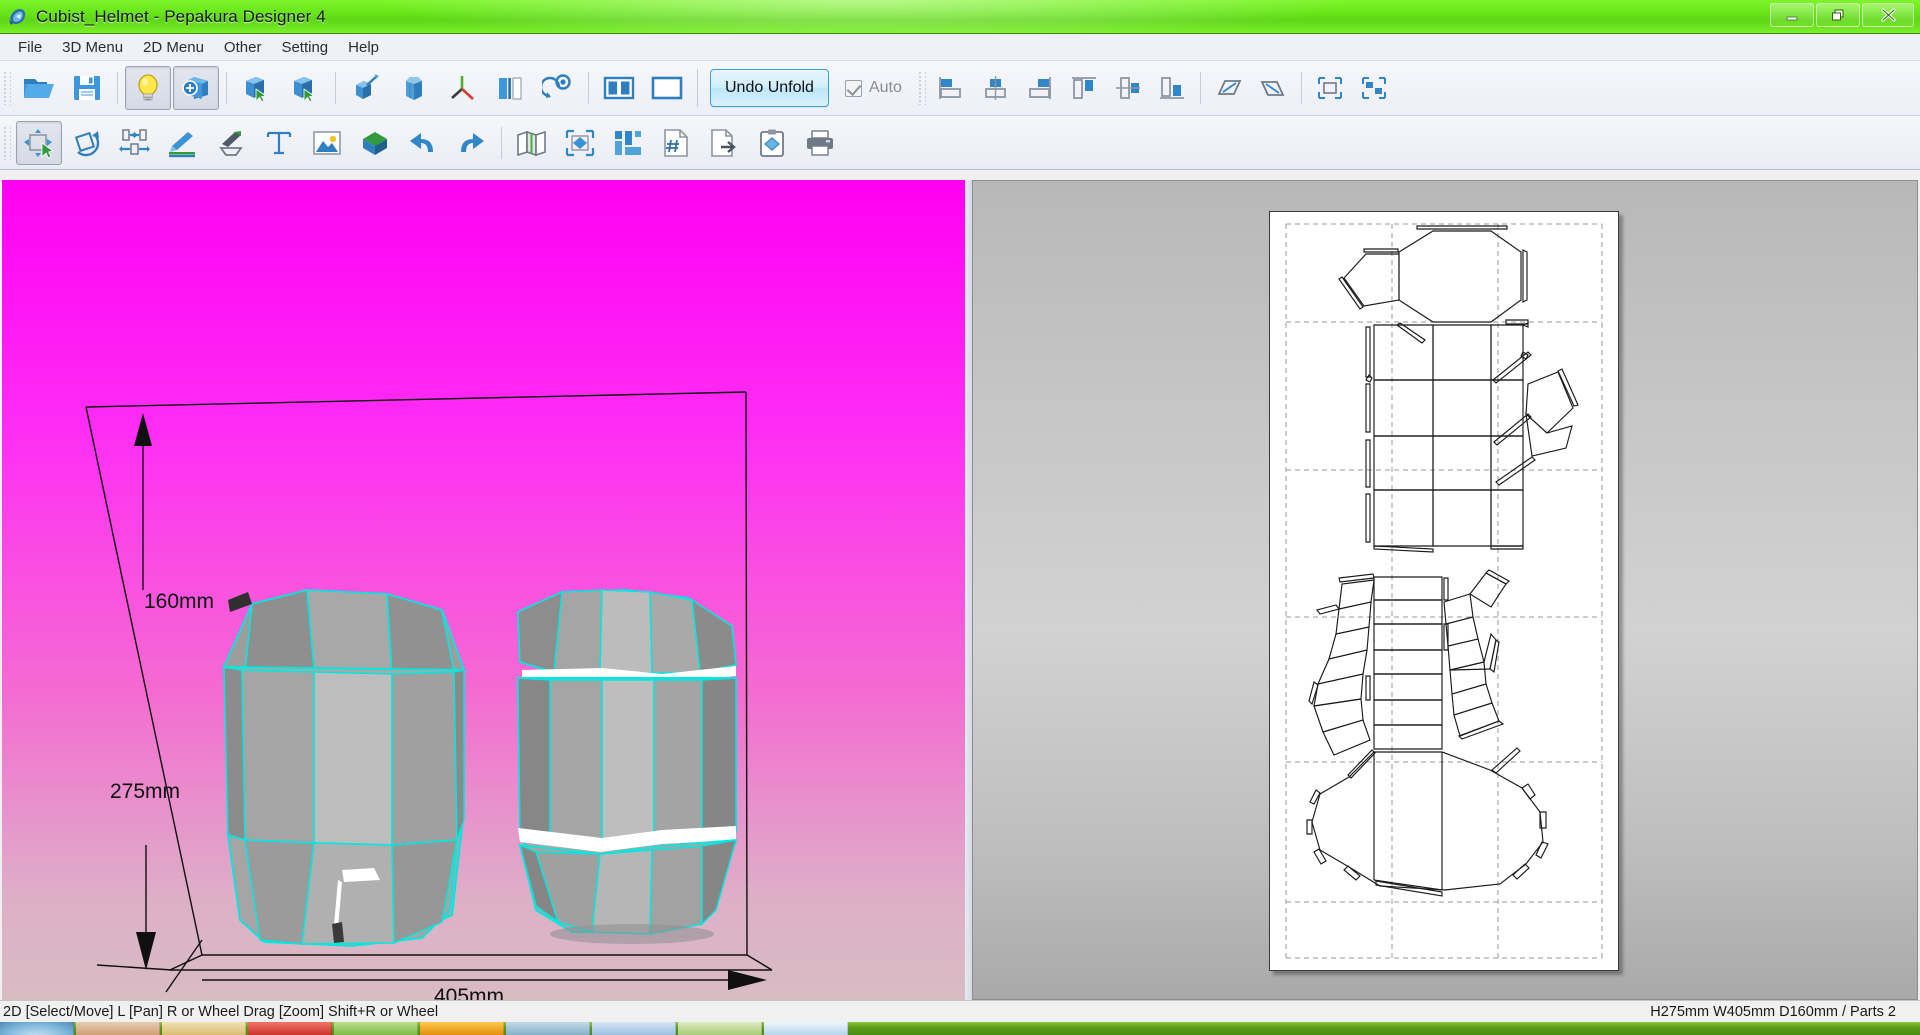 Image resolution: width=1920 pixels, height=1035 pixels. Describe the element at coordinates (628, 143) in the screenshot. I see `arrange-parts-button` at that location.